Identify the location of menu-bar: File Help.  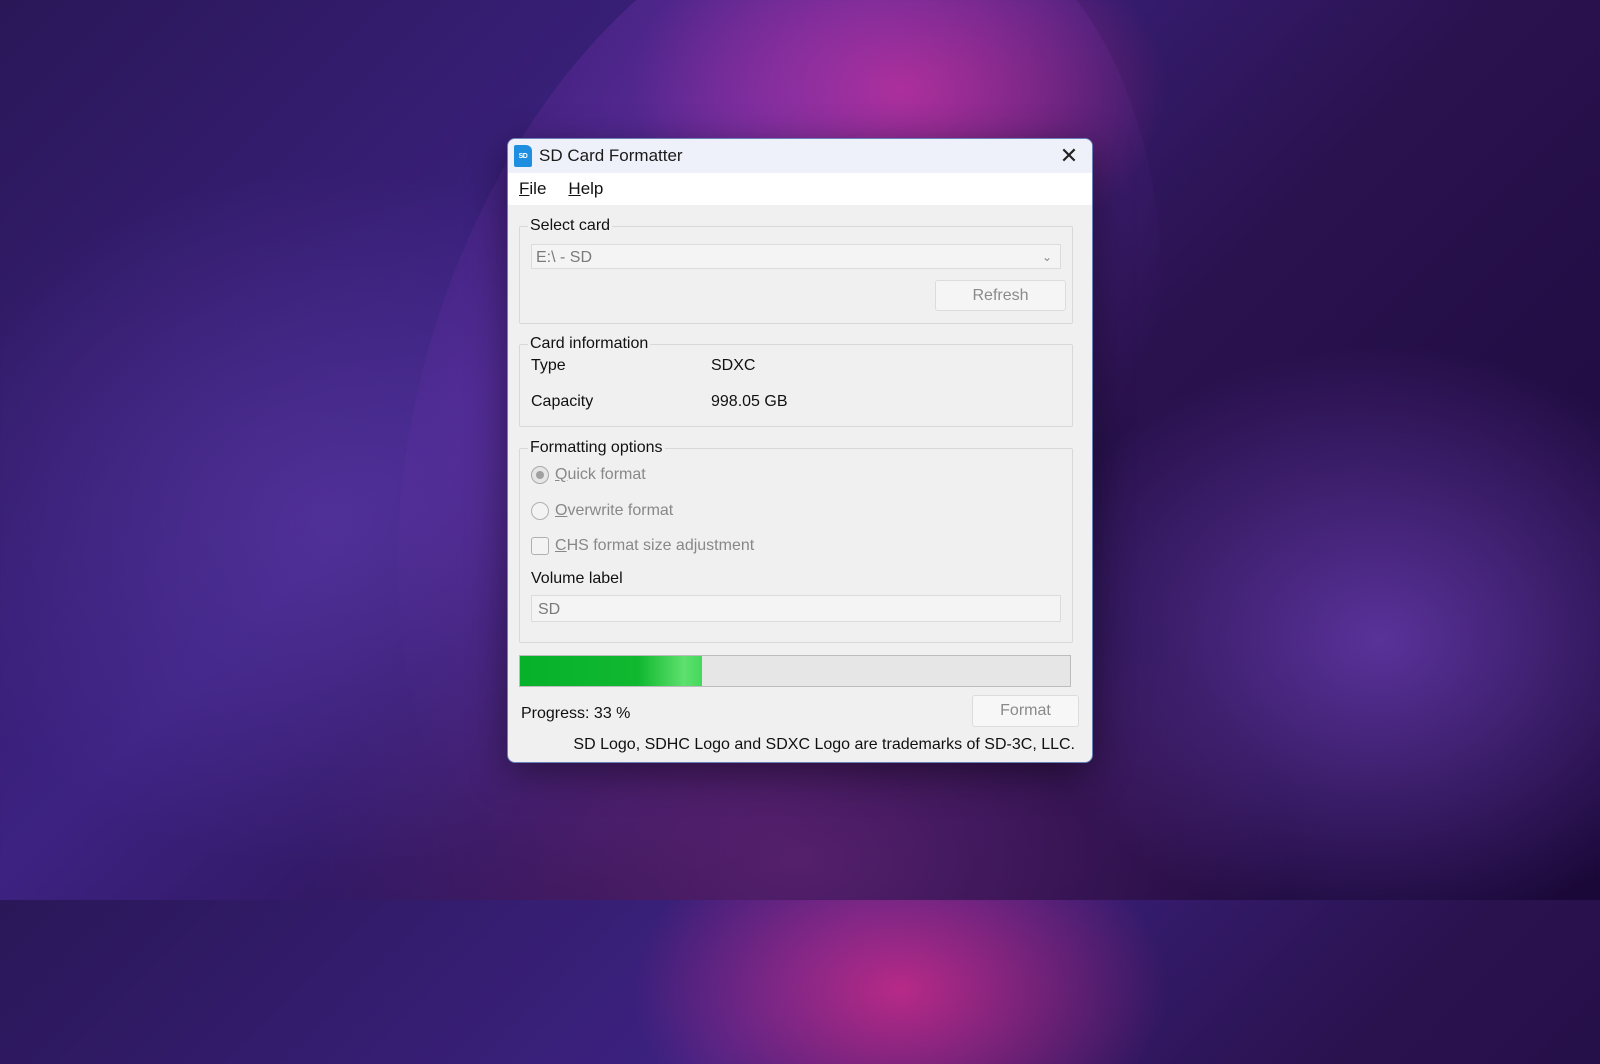
(800, 189).